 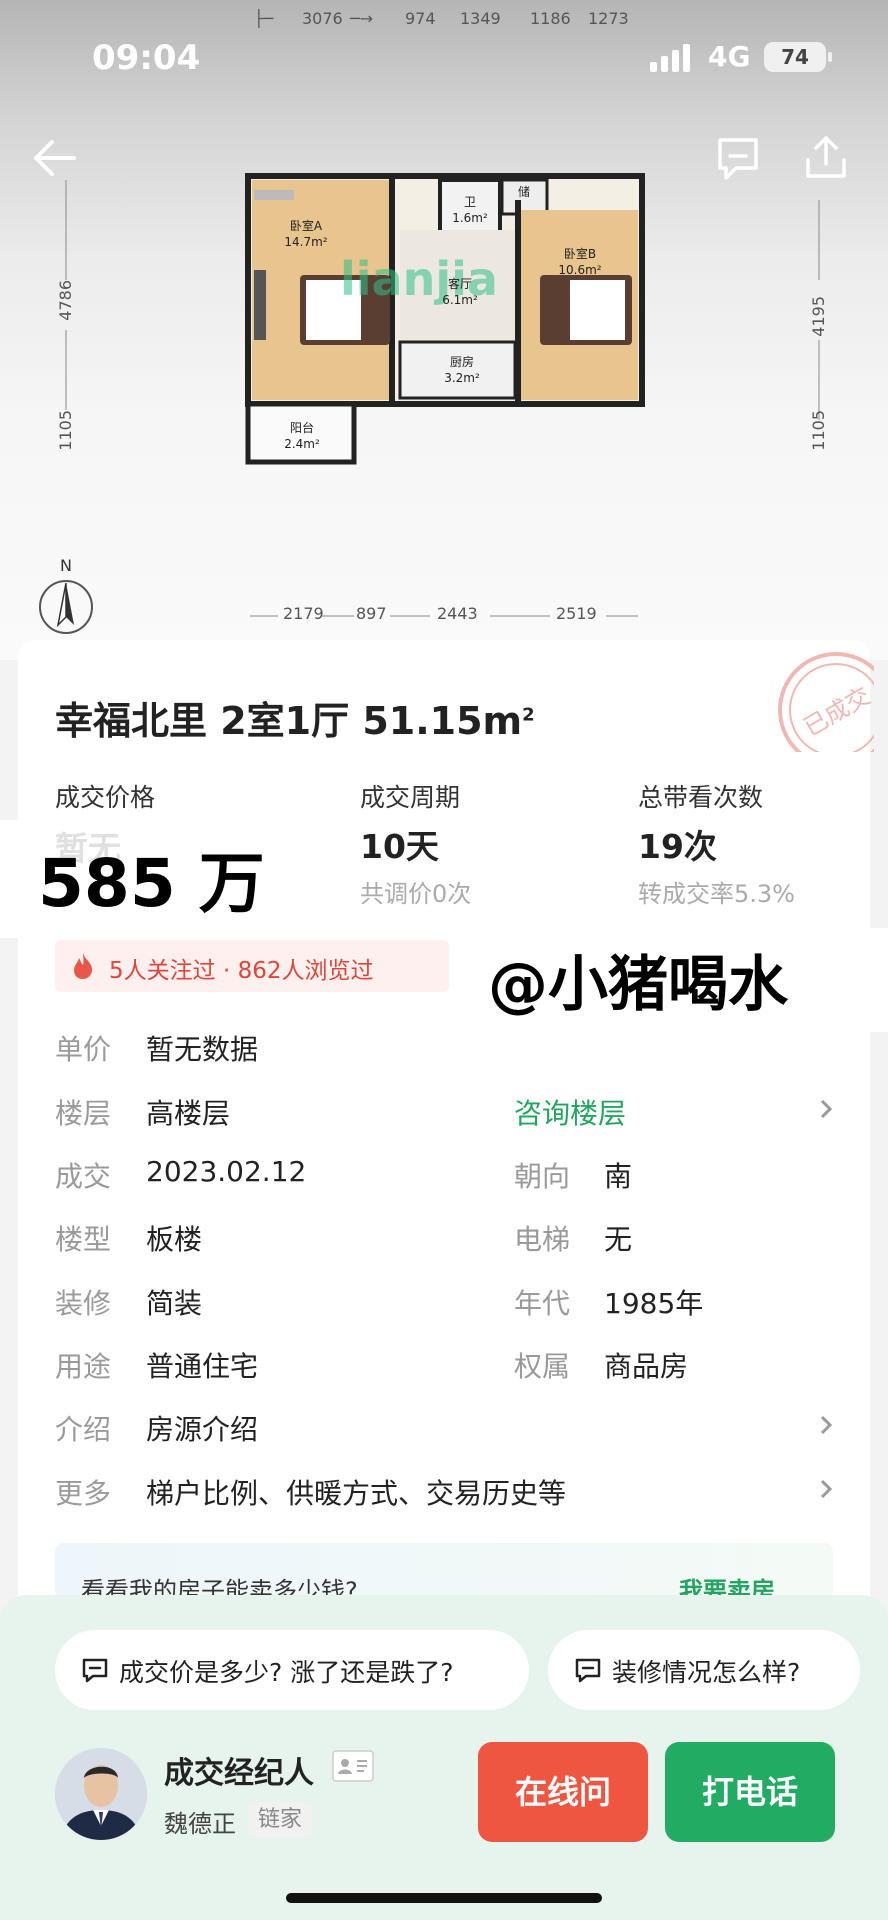 What do you see at coordinates (83, 1429) in the screenshot?
I see `intro-label: 介绍` at bounding box center [83, 1429].